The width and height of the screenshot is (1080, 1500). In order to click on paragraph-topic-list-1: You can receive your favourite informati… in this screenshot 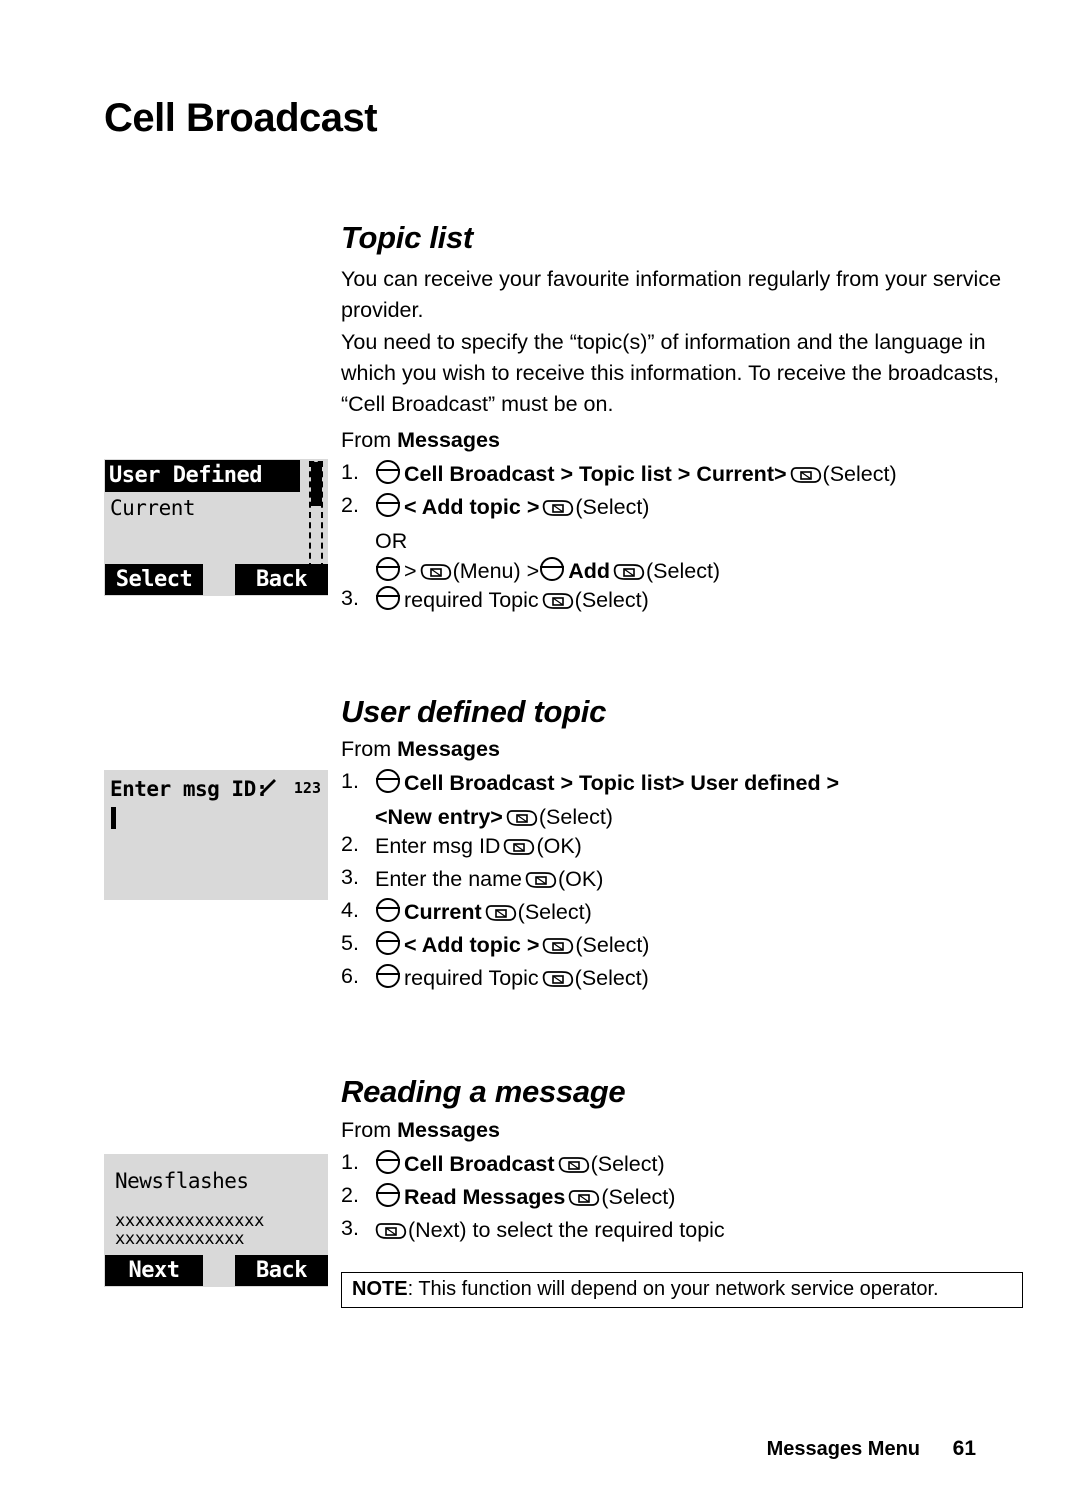, I will do `click(671, 294)`.